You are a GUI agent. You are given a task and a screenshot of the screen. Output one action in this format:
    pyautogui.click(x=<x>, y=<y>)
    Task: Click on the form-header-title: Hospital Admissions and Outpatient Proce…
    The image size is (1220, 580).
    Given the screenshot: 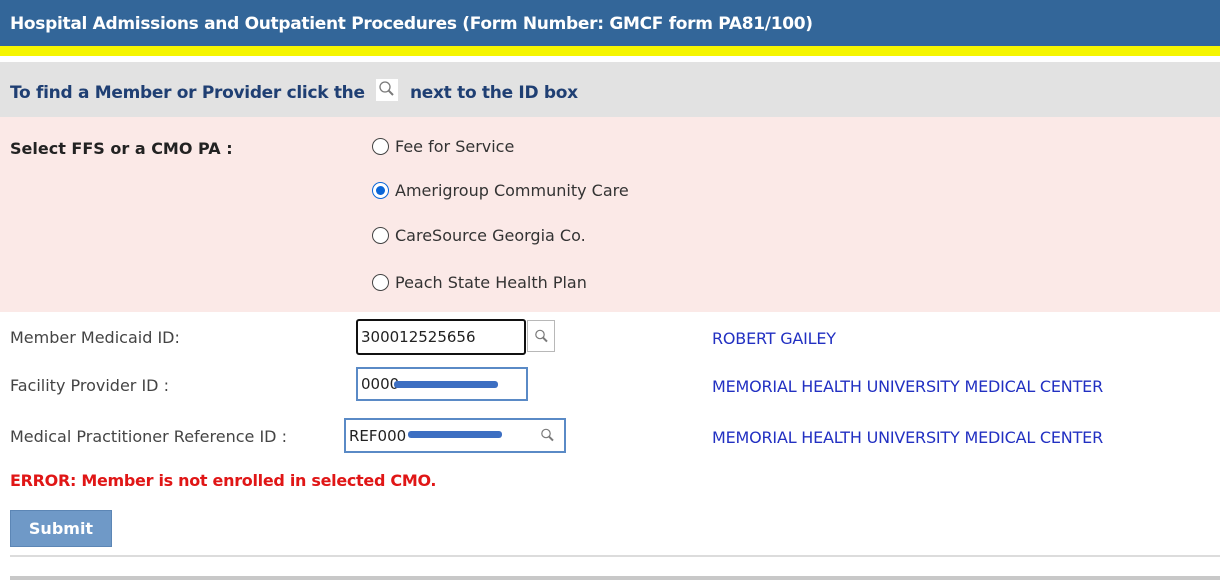 What is the action you would take?
    pyautogui.click(x=610, y=23)
    